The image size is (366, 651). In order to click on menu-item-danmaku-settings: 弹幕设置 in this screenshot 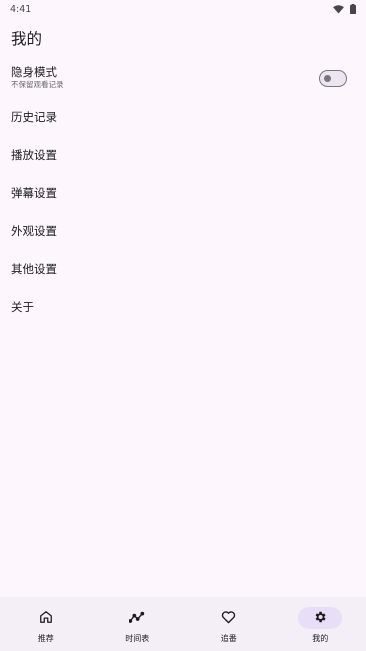, I will do `click(183, 193)`.